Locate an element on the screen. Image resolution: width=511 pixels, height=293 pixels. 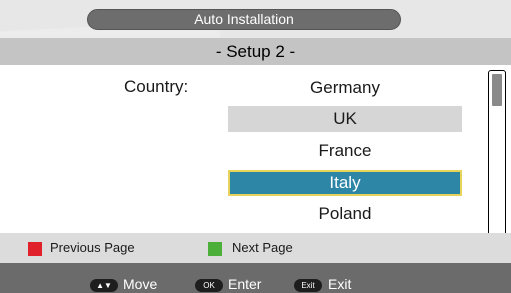
exit-key-icon: Exit is located at coordinates (308, 285).